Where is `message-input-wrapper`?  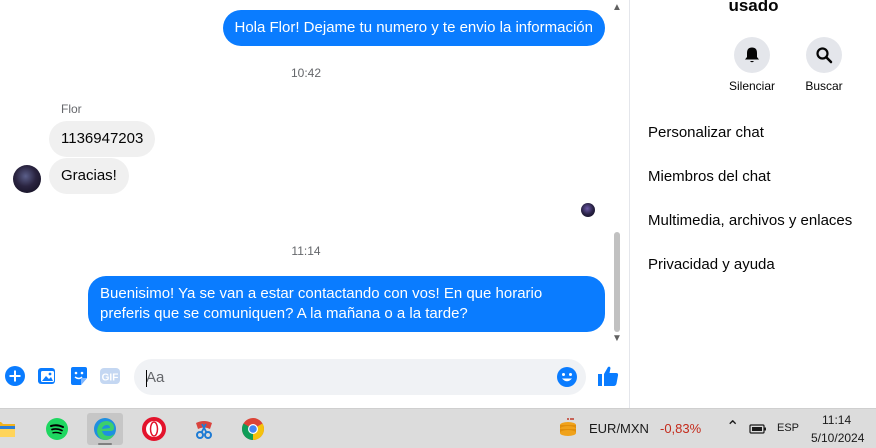
message-input-wrapper is located at coordinates (360, 377).